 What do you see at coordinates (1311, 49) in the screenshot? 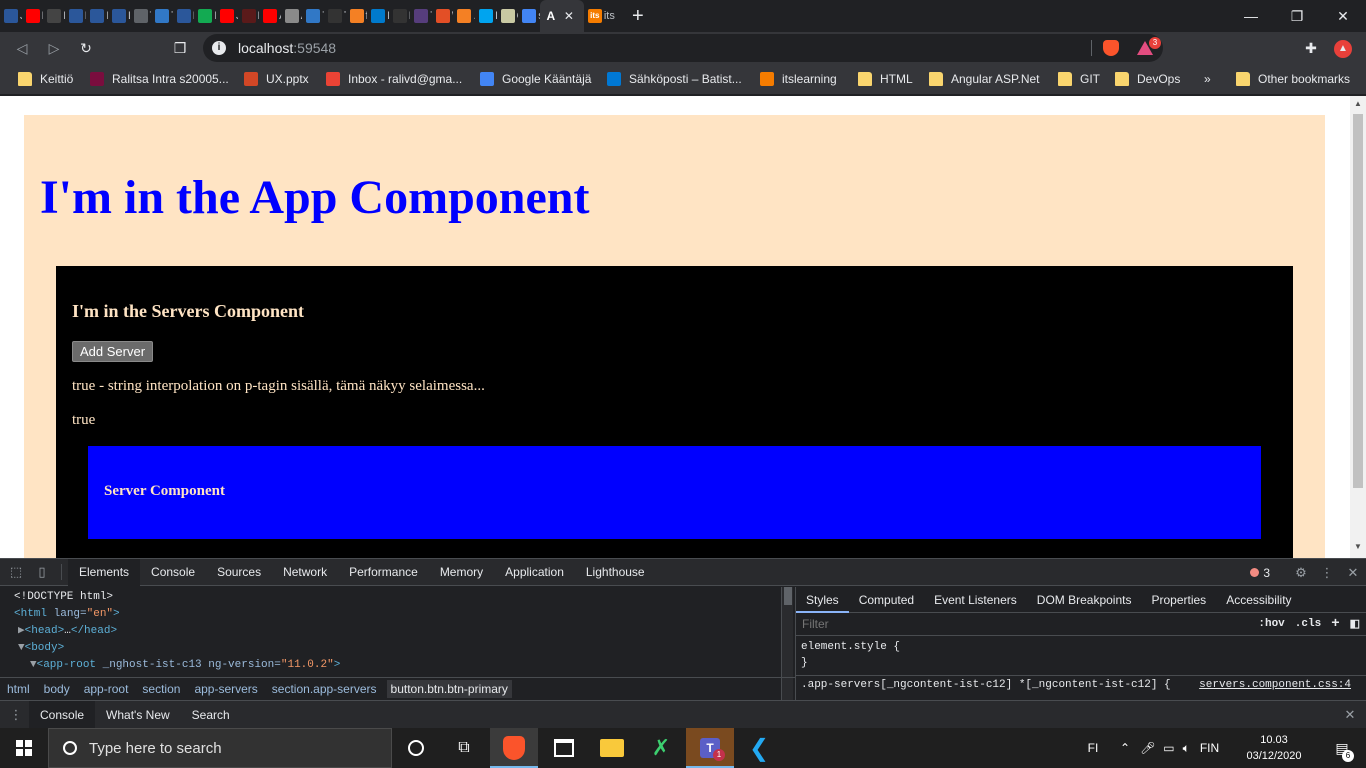
I see `extensions-puzzle-icon: ✚` at bounding box center [1311, 49].